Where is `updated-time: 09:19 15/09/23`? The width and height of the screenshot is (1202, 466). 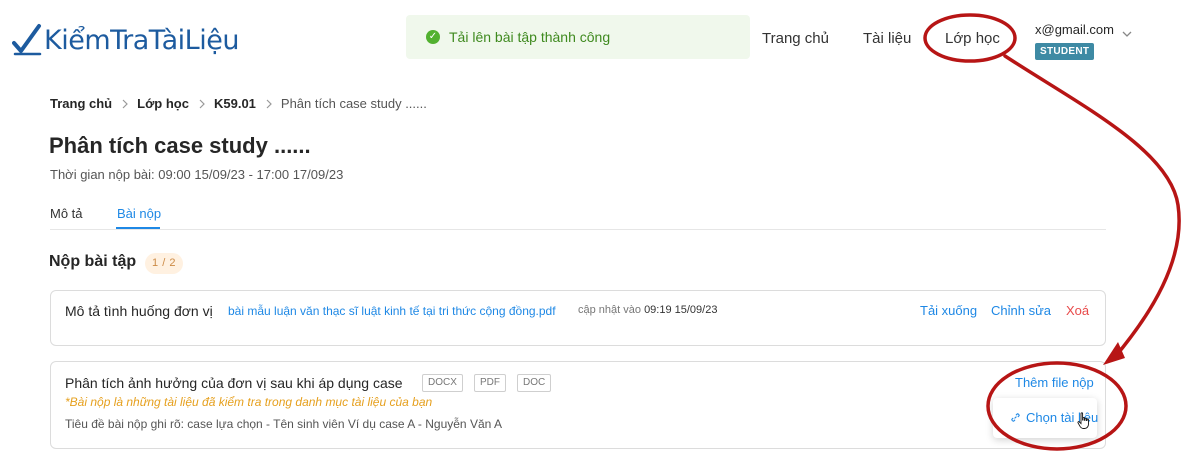 updated-time: 09:19 15/09/23 is located at coordinates (681, 310).